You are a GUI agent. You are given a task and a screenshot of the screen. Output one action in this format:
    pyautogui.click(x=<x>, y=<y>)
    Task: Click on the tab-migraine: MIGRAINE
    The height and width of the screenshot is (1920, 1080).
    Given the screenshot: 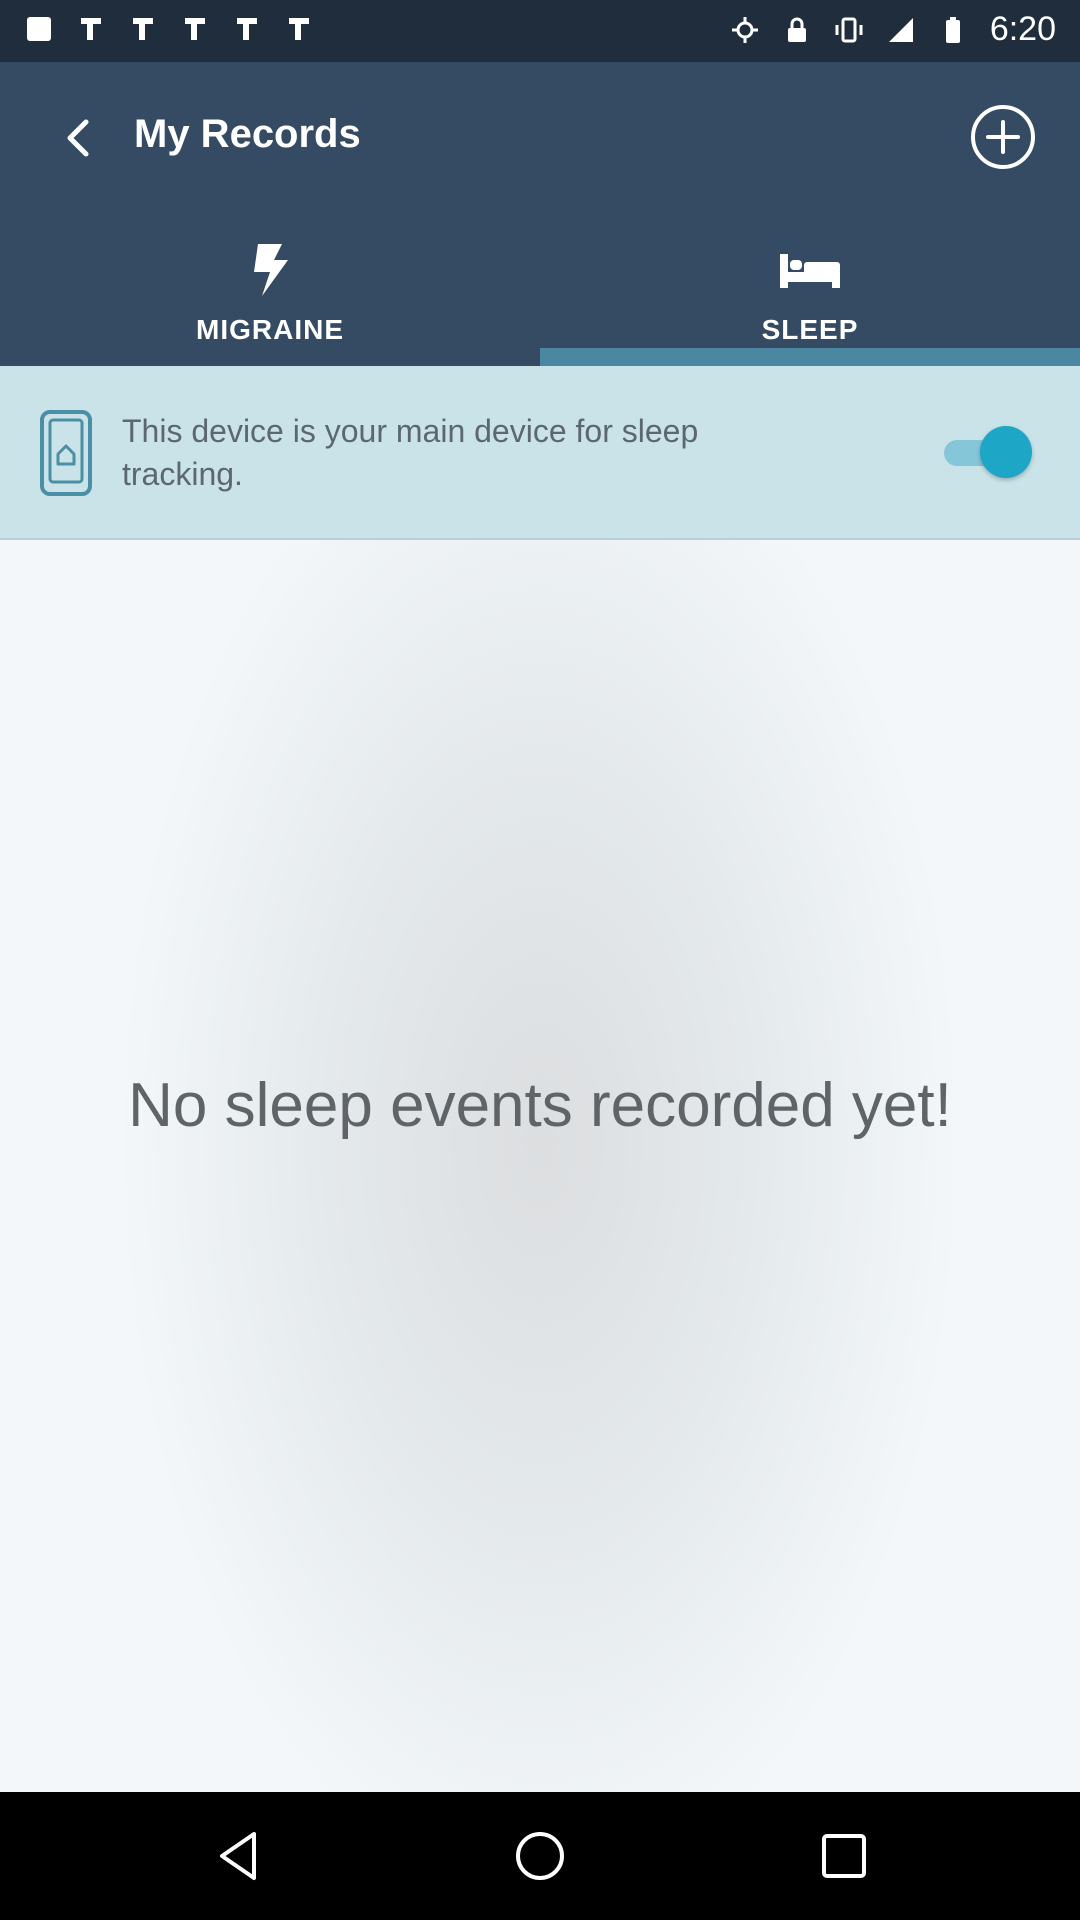 What is the action you would take?
    pyautogui.click(x=270, y=294)
    